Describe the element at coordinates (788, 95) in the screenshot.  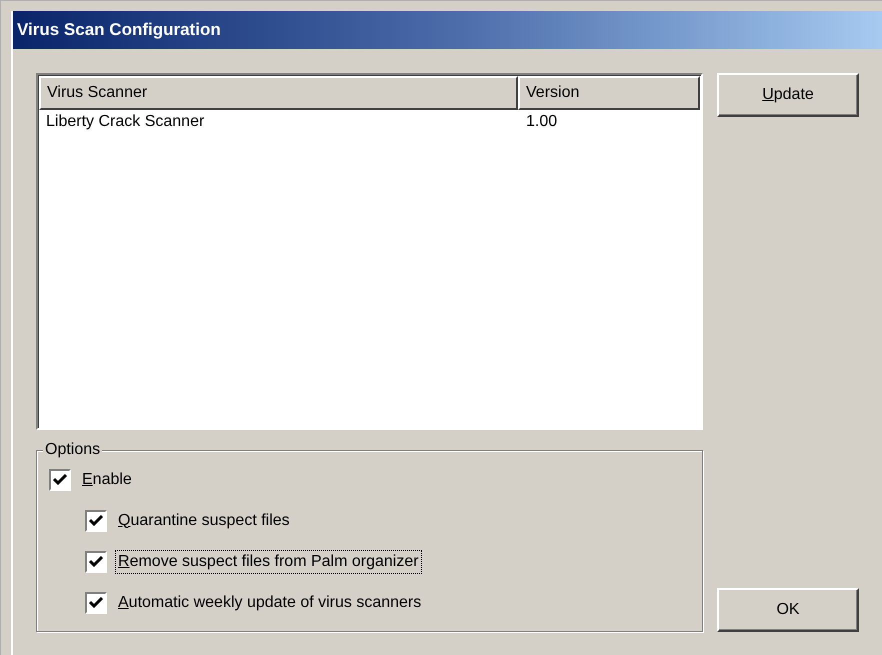
I see `update-button: Update` at that location.